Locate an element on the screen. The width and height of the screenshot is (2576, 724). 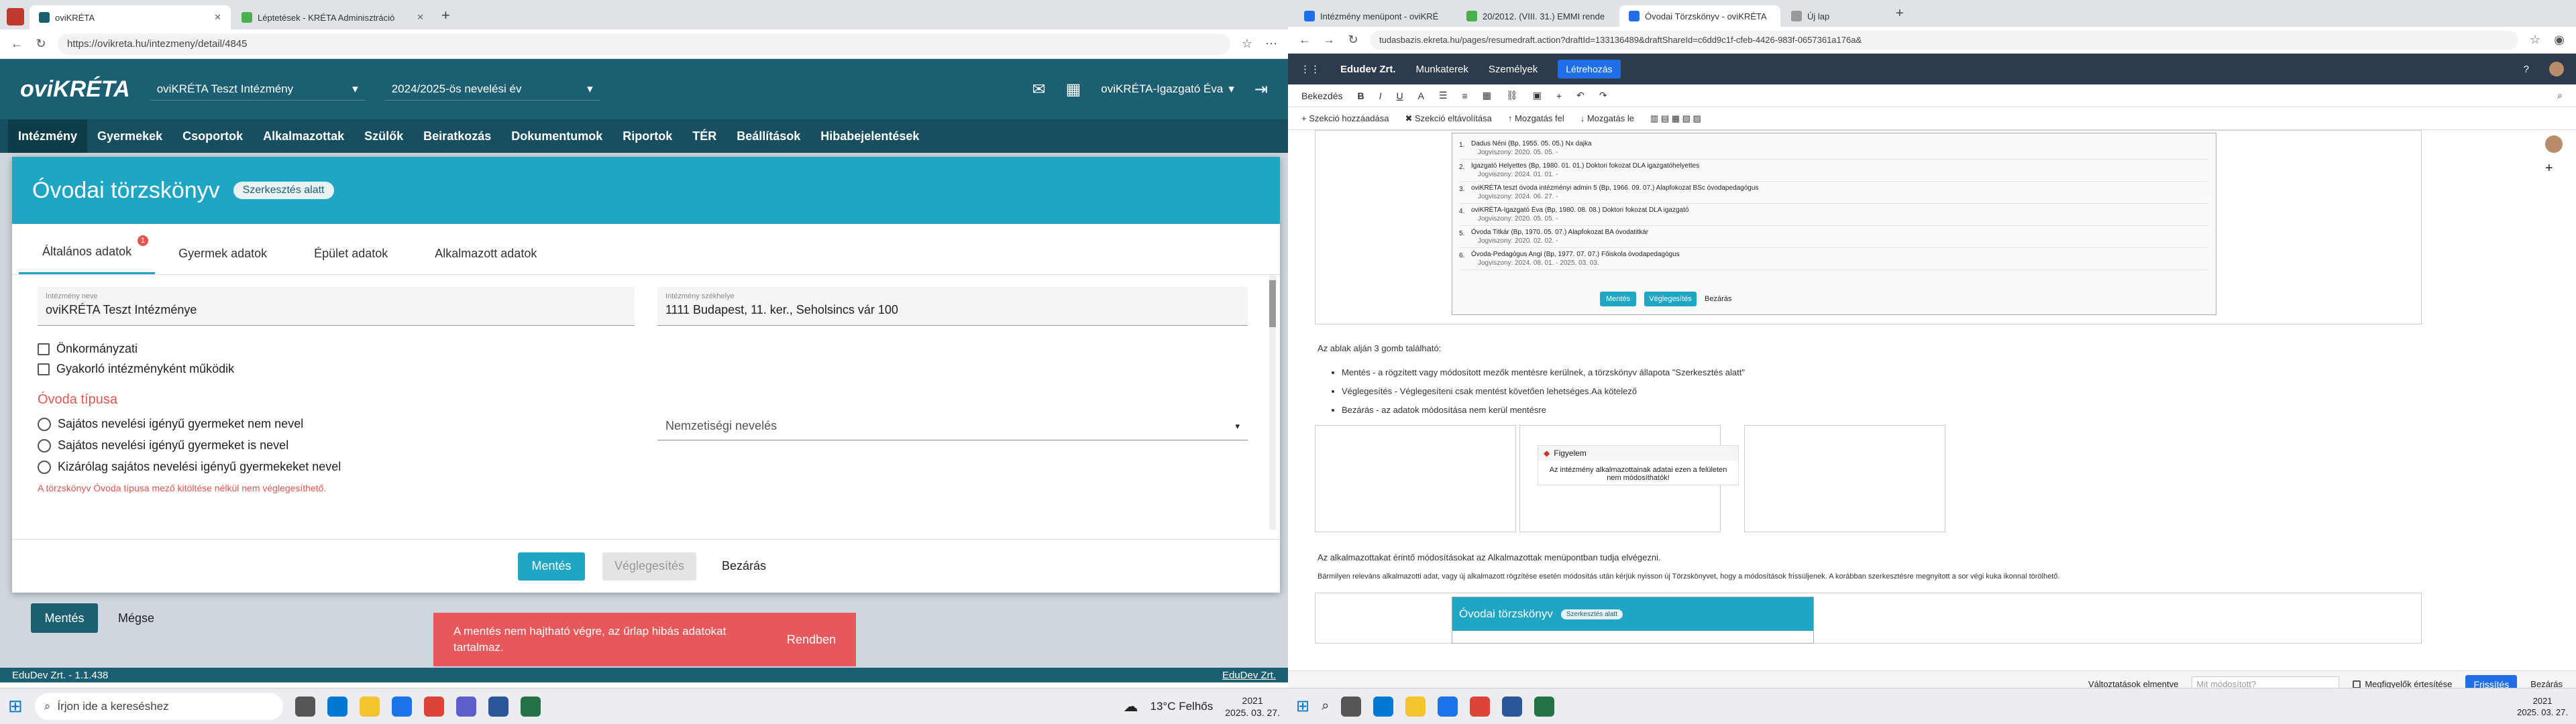
tab-altalanos: Általános adatok 1 is located at coordinates (87, 254).